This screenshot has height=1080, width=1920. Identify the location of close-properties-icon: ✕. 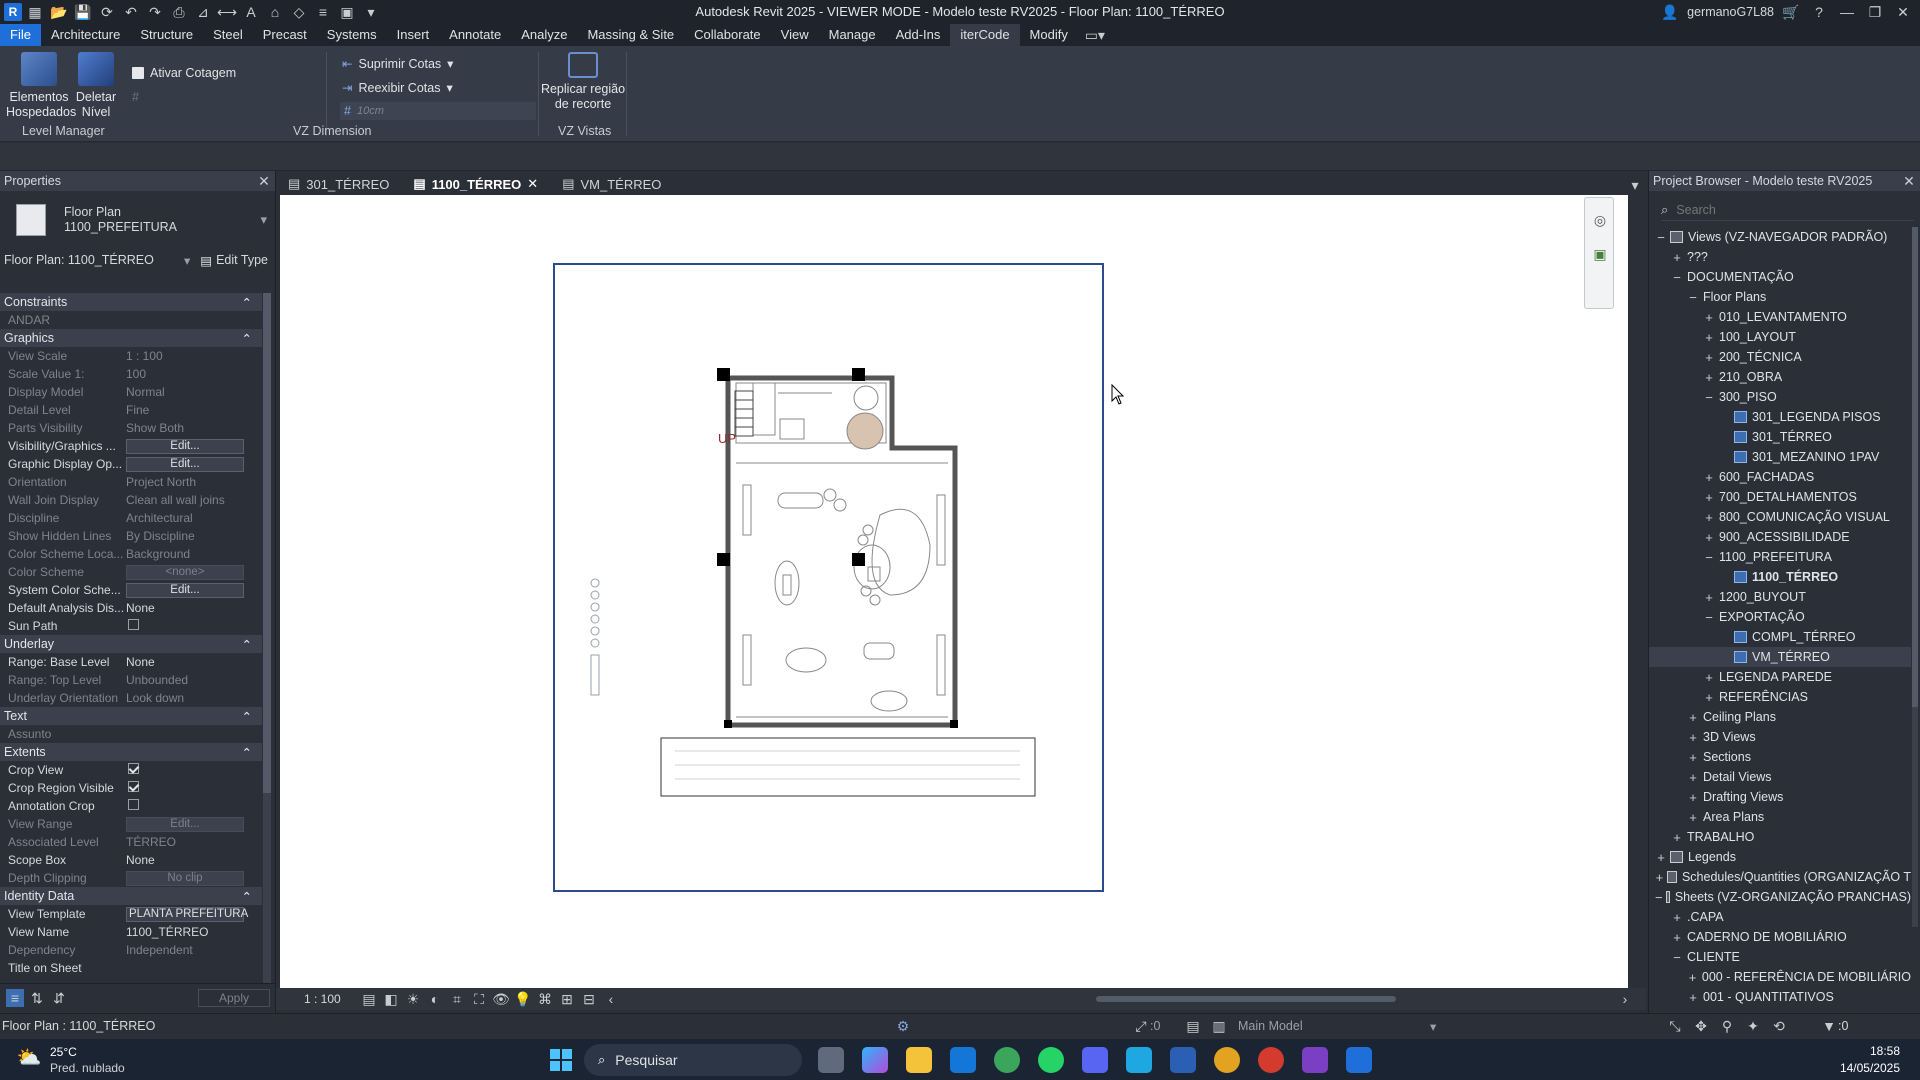
(264, 181).